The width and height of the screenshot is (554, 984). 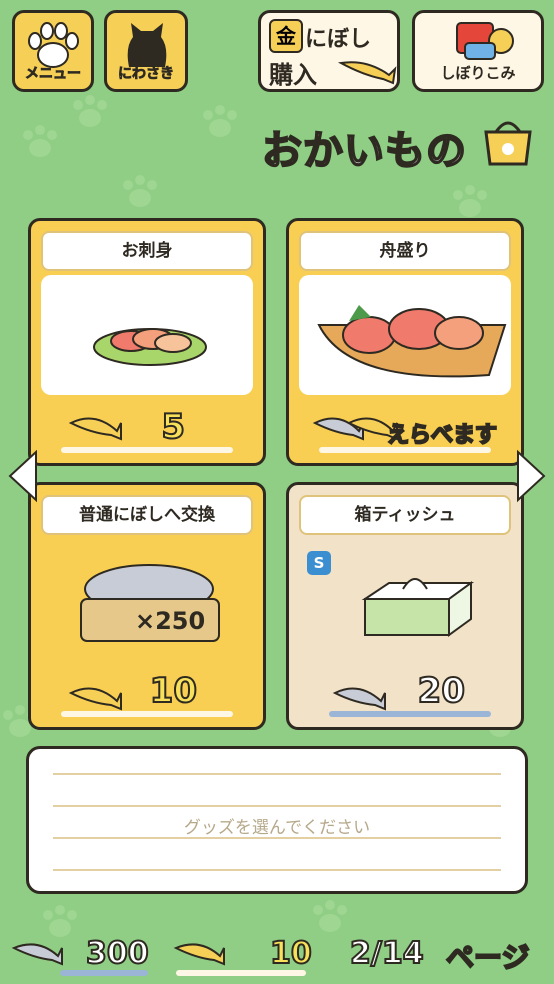 I want to click on item-price: 5, so click(x=173, y=427).